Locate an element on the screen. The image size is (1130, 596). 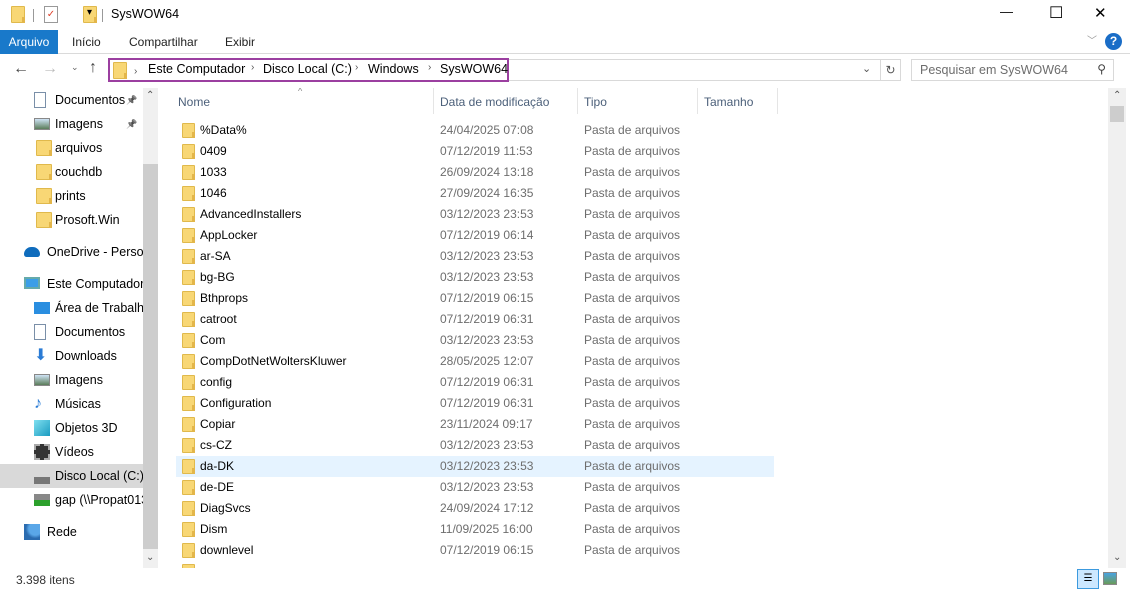
nav-item: Vídeos is located at coordinates (71, 452).